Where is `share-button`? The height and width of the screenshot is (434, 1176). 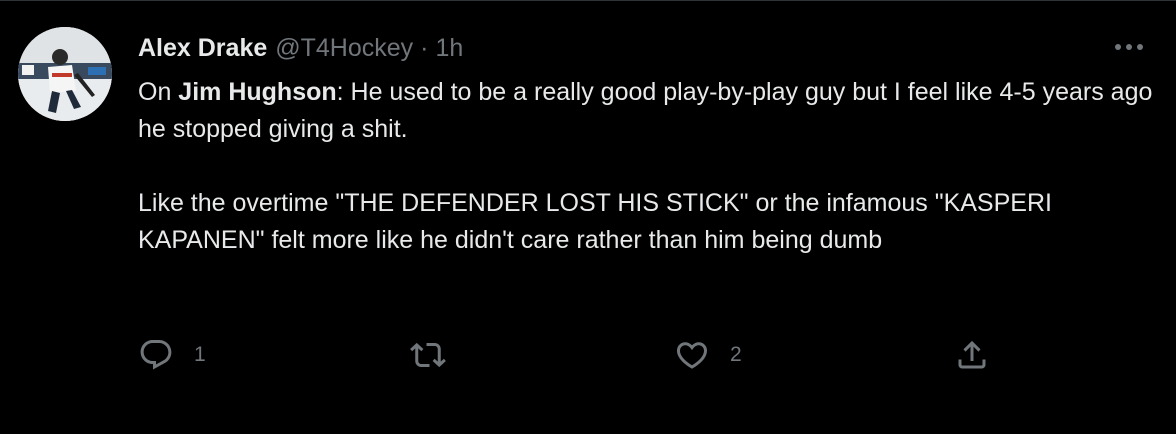 share-button is located at coordinates (972, 355).